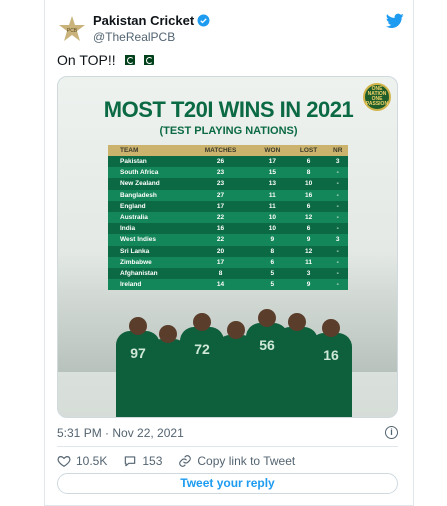  What do you see at coordinates (143, 20) in the screenshot?
I see `display-name: Pakistan Cricket` at bounding box center [143, 20].